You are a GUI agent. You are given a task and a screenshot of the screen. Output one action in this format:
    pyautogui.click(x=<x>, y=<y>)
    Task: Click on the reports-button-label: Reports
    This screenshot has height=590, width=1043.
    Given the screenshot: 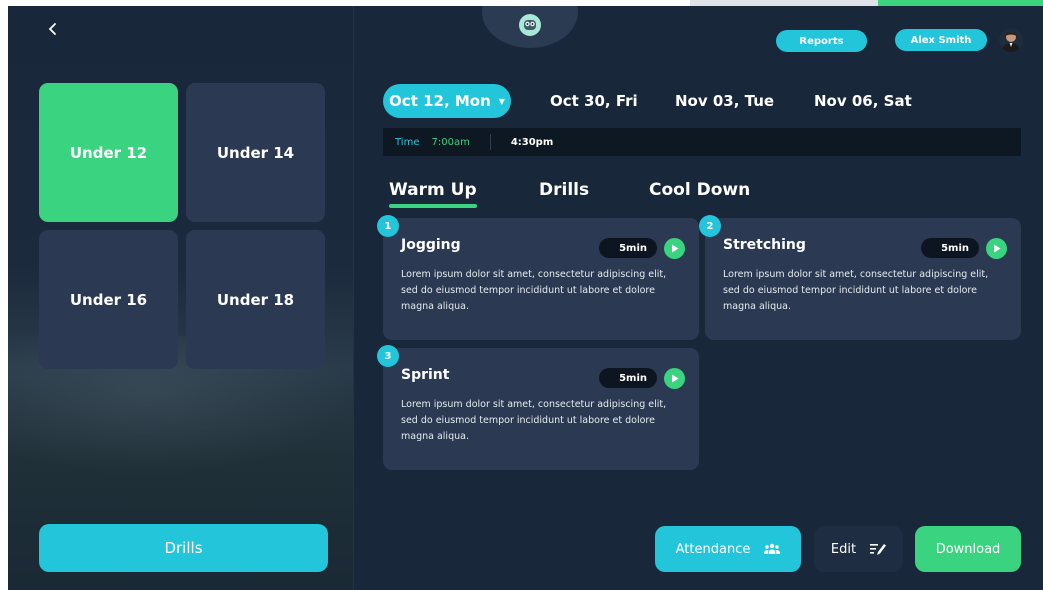 What is the action you would take?
    pyautogui.click(x=821, y=41)
    